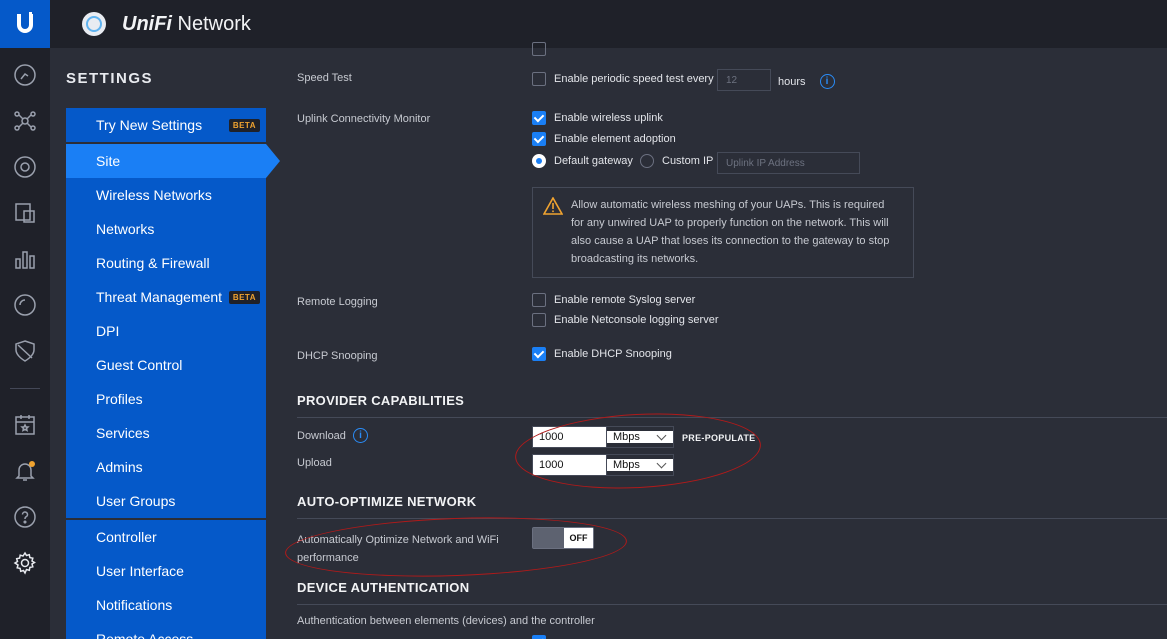 The width and height of the screenshot is (1167, 639). What do you see at coordinates (25, 351) in the screenshot?
I see `threat-icon` at bounding box center [25, 351].